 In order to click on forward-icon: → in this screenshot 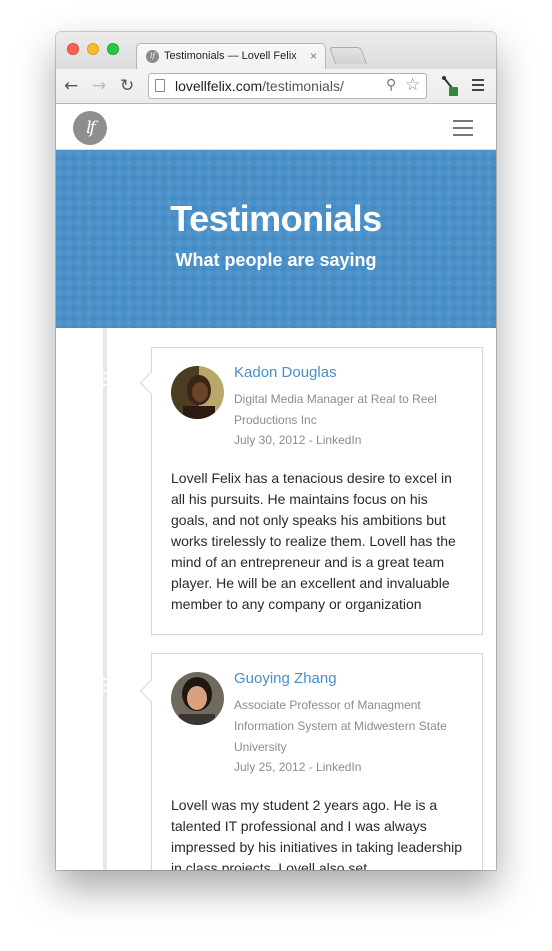, I will do `click(99, 86)`.